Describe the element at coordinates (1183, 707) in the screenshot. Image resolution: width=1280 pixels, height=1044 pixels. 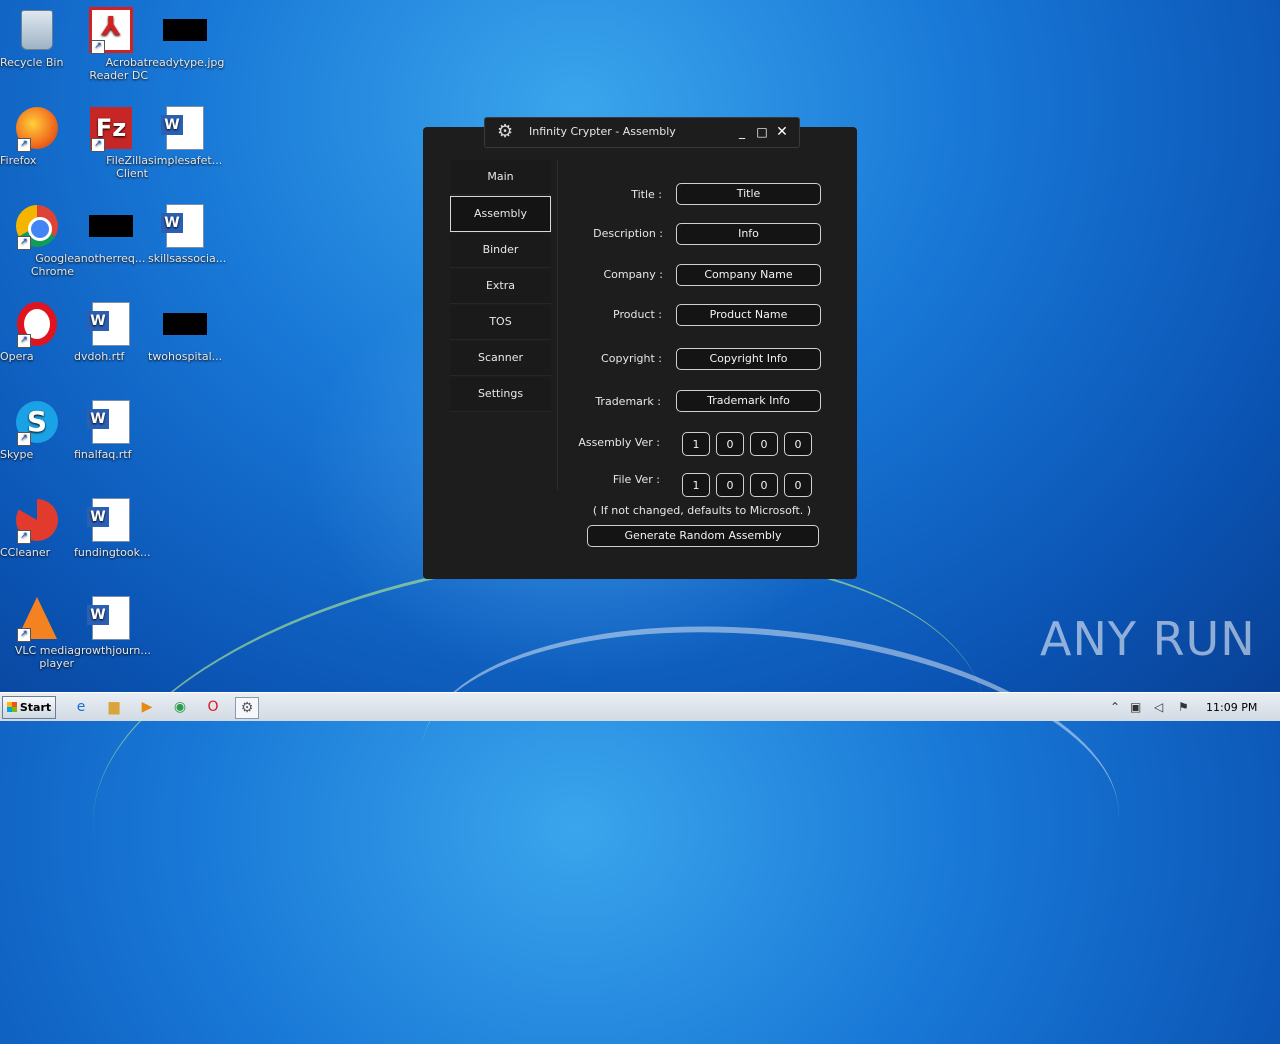
I see `network-flag-icon: ⚑` at that location.